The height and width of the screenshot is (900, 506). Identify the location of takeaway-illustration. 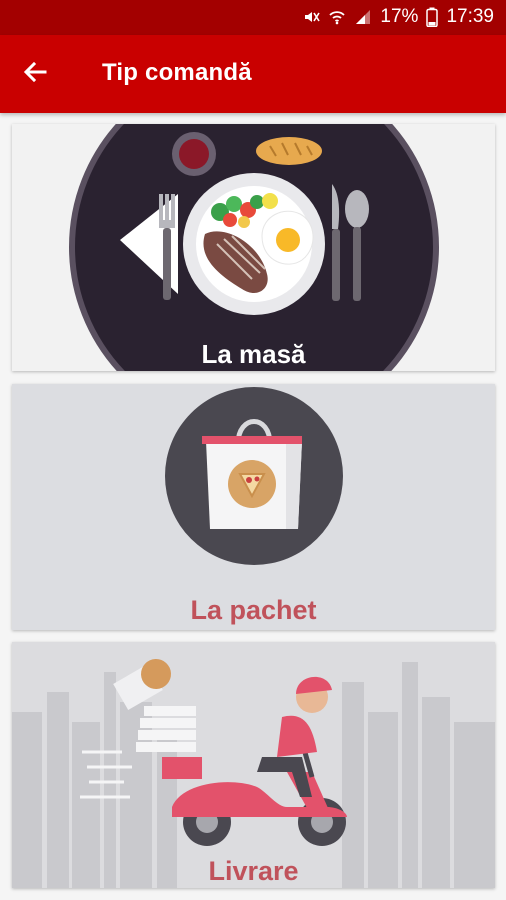
(254, 476).